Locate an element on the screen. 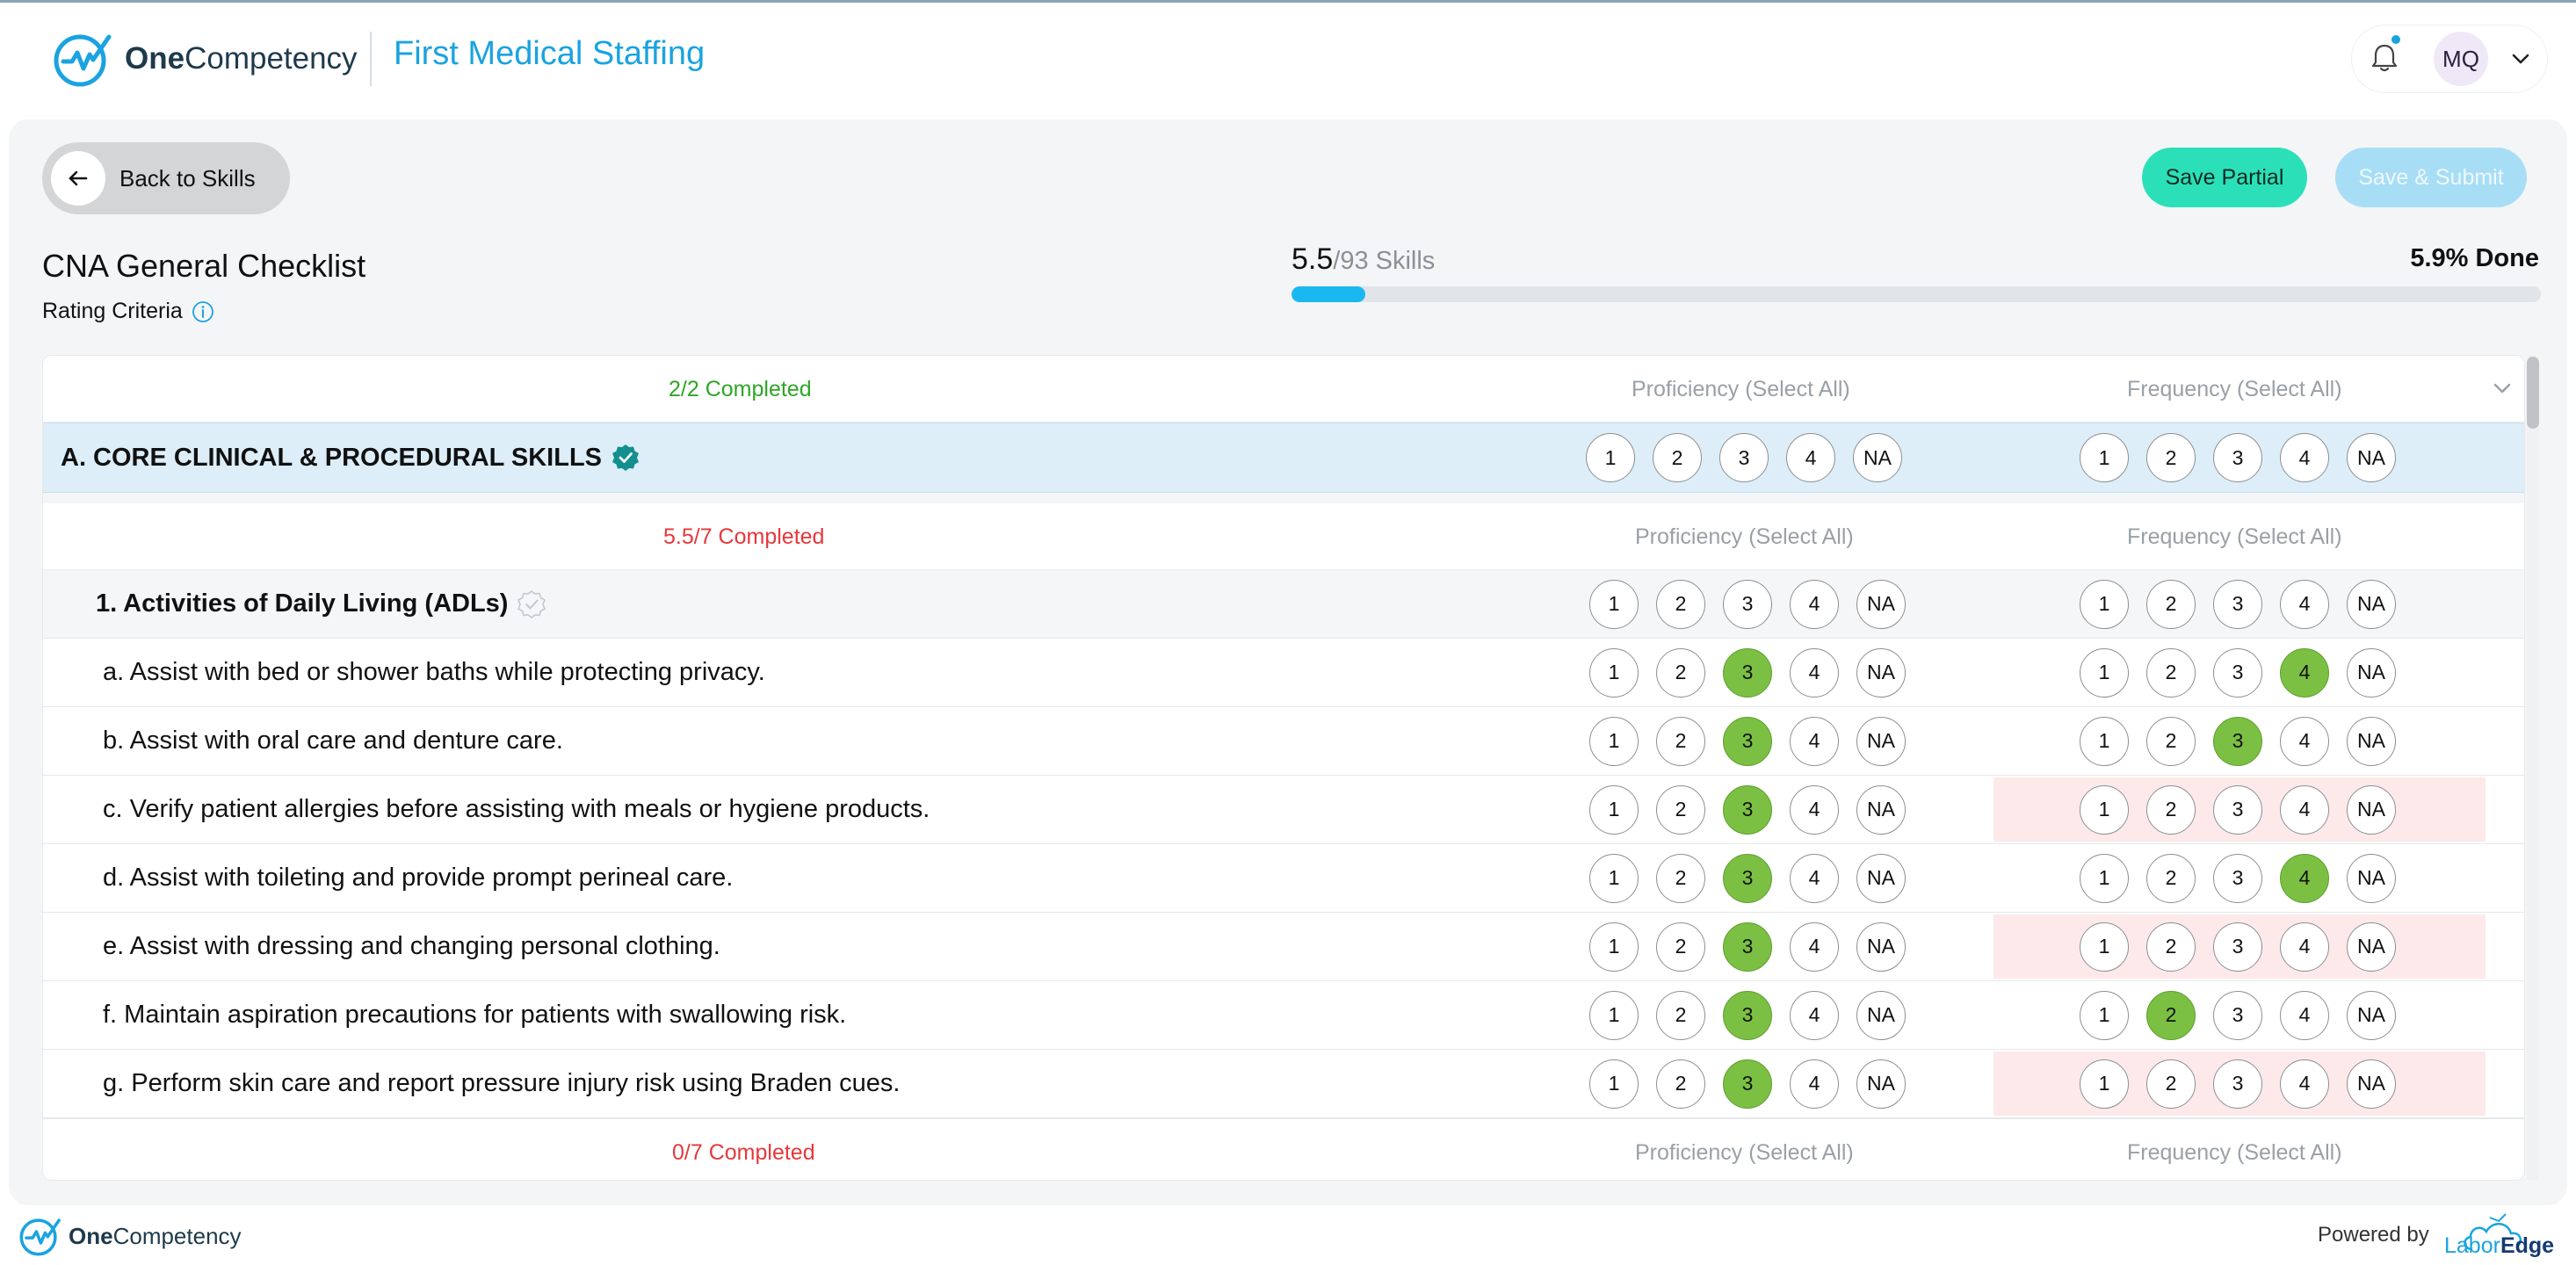 The height and width of the screenshot is (1265, 2576). section-proficiency-option-3: 3 is located at coordinates (1744, 457).